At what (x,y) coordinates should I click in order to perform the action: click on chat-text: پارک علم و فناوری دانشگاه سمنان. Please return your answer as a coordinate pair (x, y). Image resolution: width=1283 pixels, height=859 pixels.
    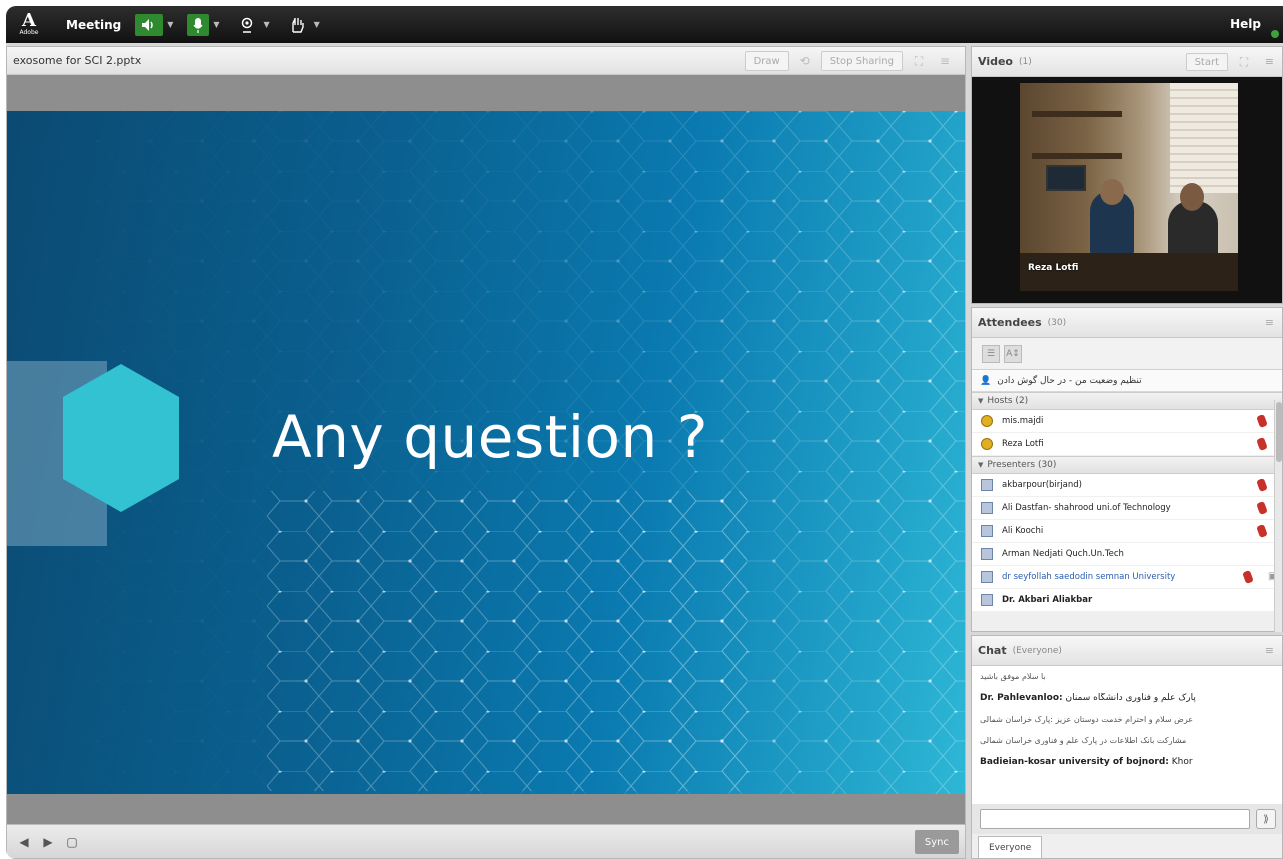
    Looking at the image, I should click on (1130, 698).